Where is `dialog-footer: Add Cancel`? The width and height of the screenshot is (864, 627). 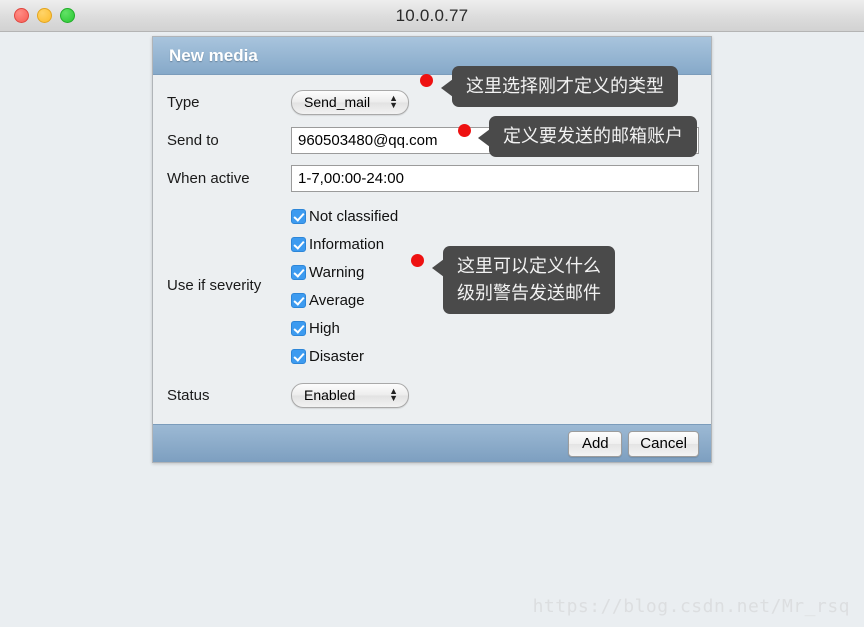 dialog-footer: Add Cancel is located at coordinates (432, 443).